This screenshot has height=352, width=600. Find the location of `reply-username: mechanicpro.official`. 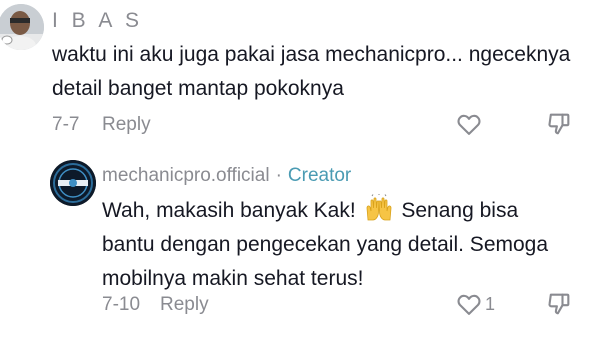

reply-username: mechanicpro.official is located at coordinates (186, 175).